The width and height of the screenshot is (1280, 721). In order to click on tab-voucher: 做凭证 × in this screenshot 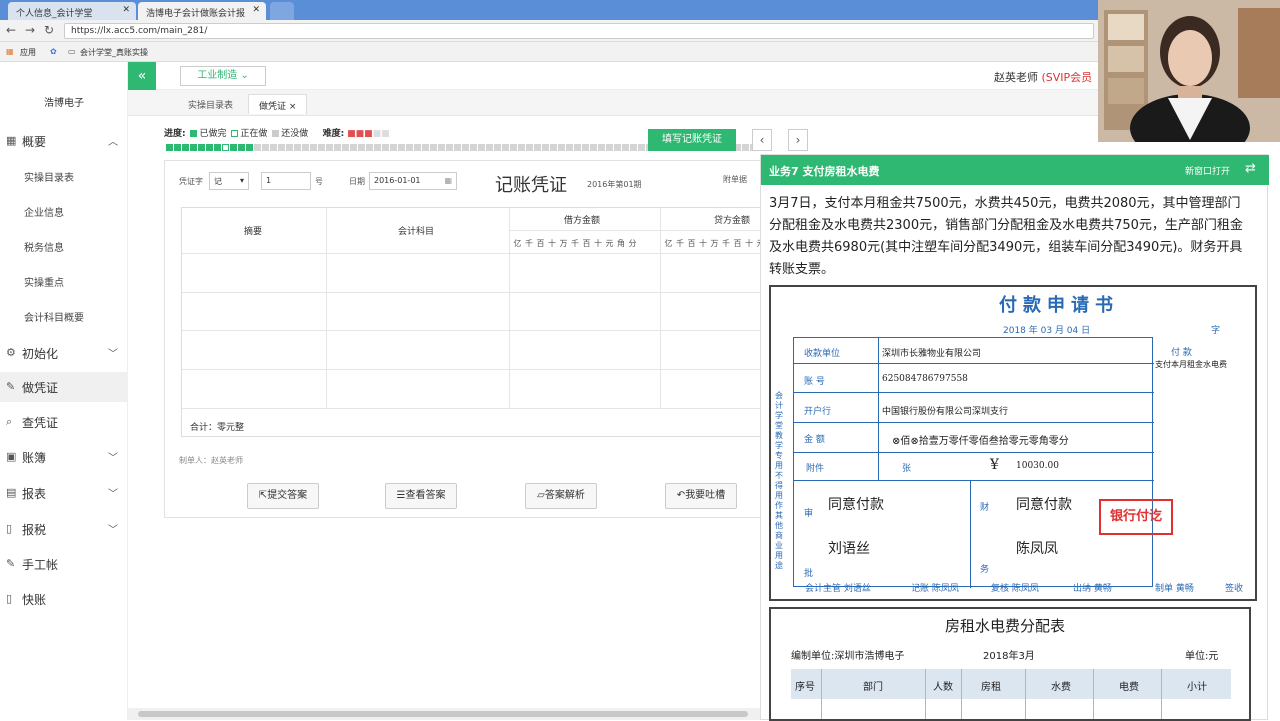, I will do `click(278, 104)`.